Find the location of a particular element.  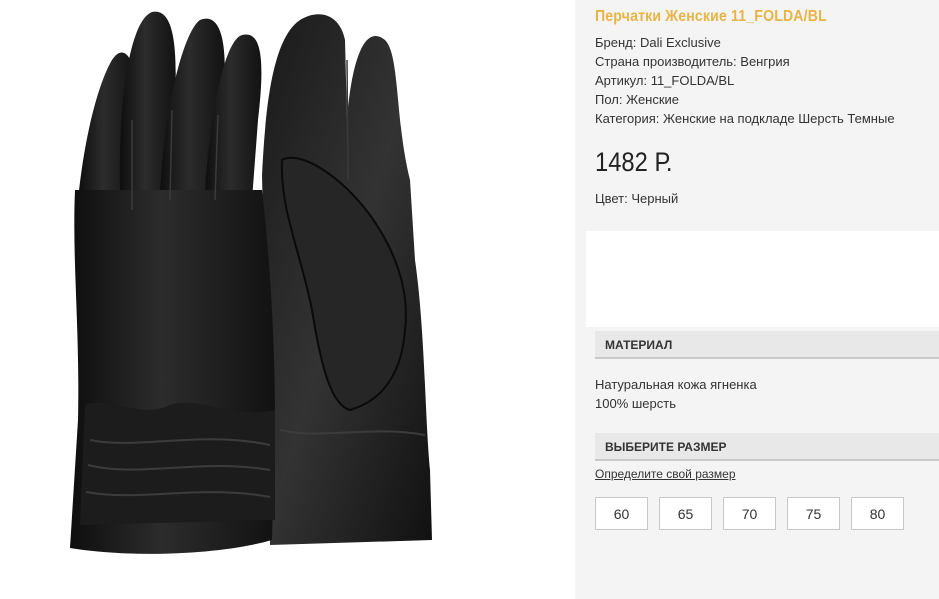

product-title: Перчатки Женские 11_FOLDA/BL is located at coordinates (711, 16).